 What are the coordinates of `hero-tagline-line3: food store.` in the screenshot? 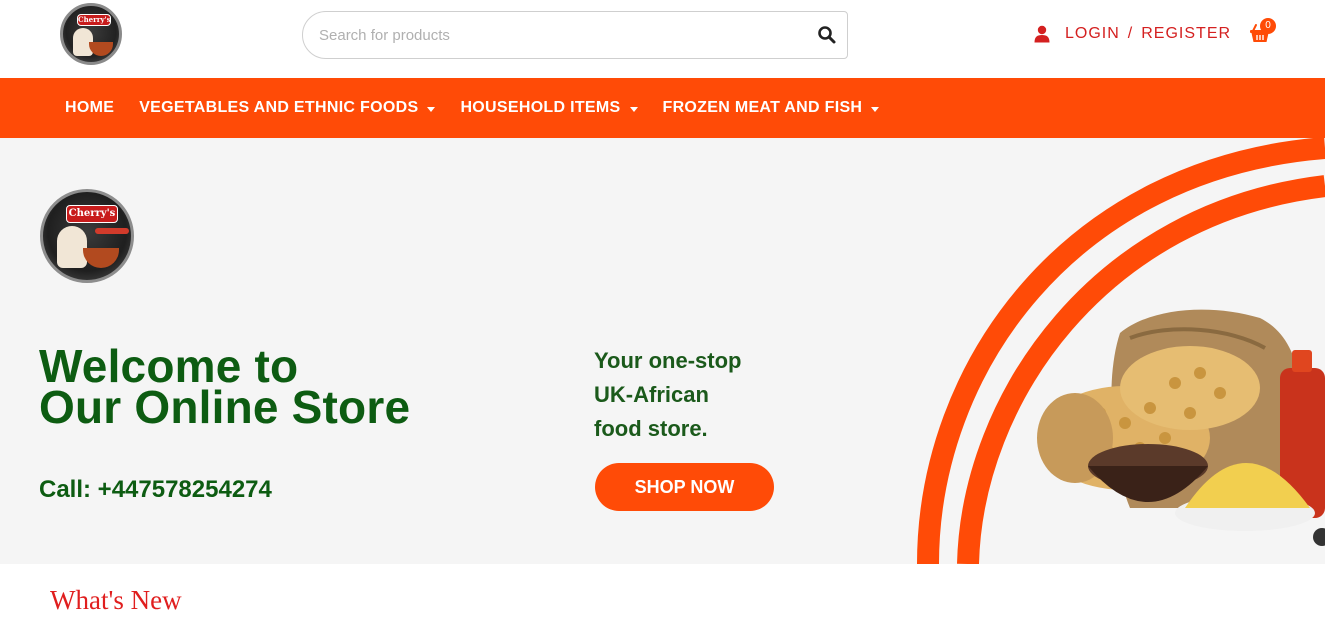 It's located at (651, 428).